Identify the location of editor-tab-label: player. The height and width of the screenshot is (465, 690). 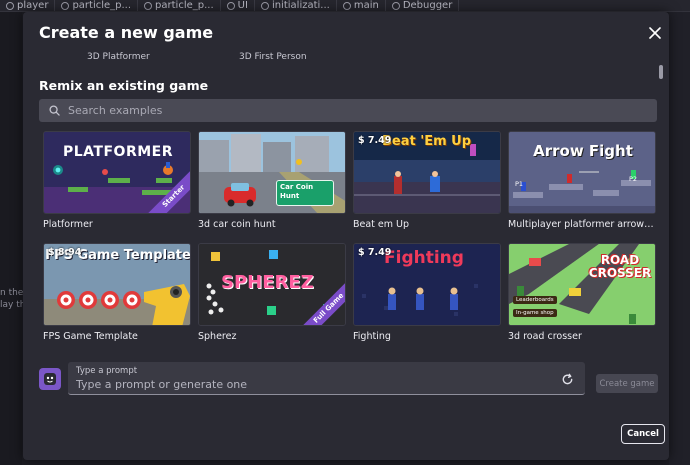
(33, 5).